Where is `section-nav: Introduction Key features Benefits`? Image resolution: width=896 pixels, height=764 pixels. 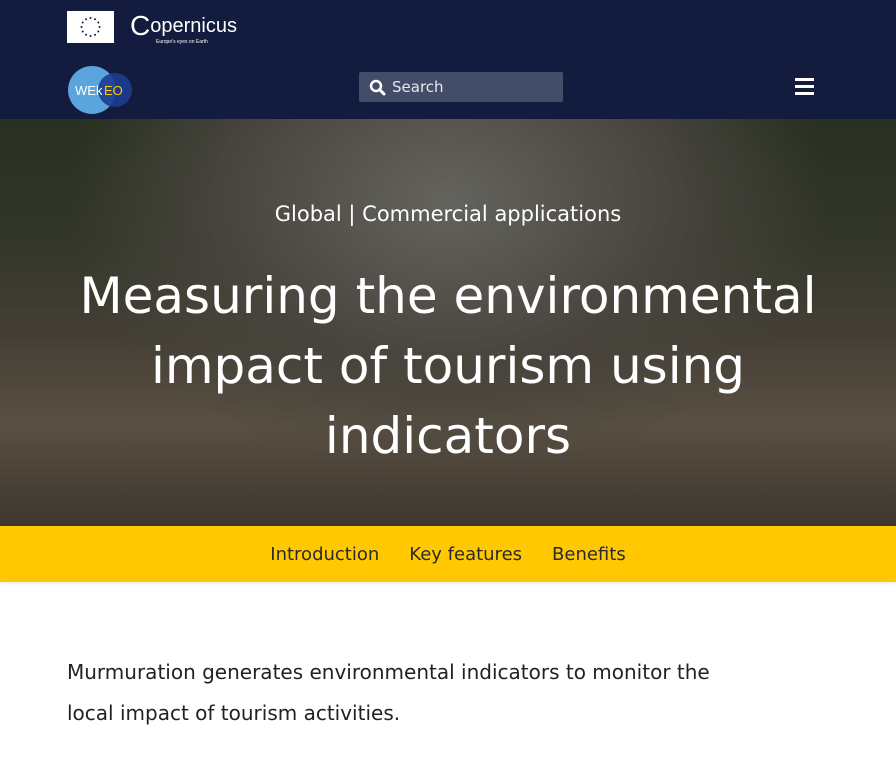
section-nav: Introduction Key features Benefits is located at coordinates (448, 554).